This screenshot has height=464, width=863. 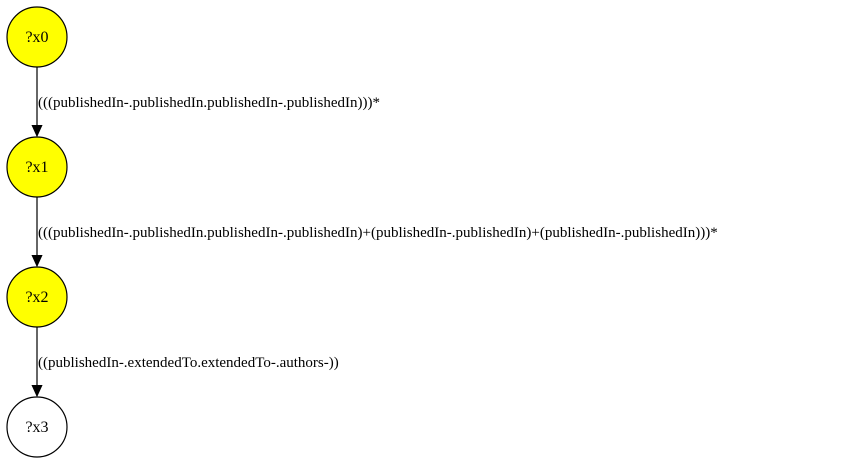 I want to click on node-x3: ?x3, so click(x=37, y=427).